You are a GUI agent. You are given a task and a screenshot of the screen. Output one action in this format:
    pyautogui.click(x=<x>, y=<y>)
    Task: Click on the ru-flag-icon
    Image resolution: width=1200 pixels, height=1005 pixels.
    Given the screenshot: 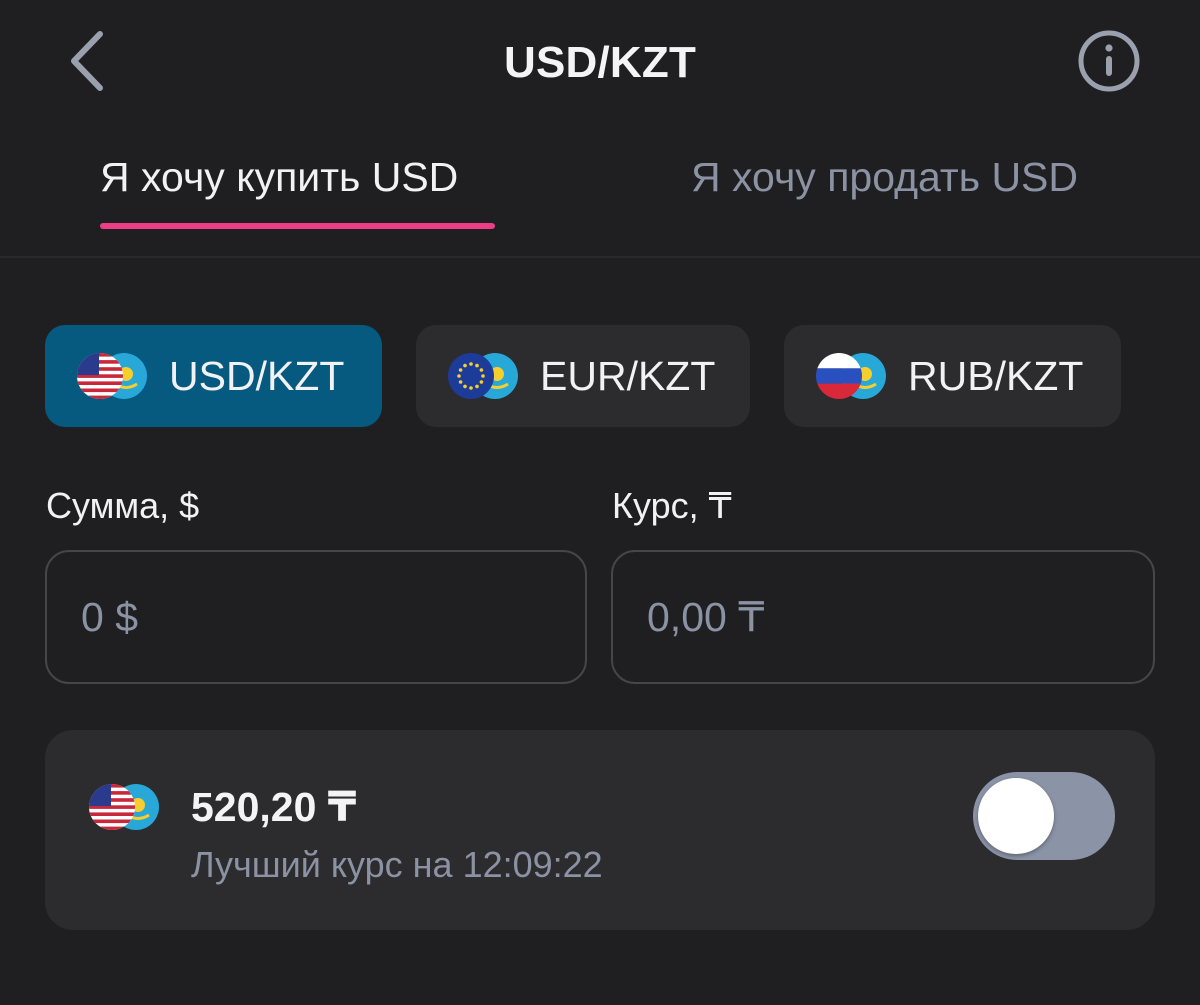 What is the action you would take?
    pyautogui.click(x=839, y=376)
    